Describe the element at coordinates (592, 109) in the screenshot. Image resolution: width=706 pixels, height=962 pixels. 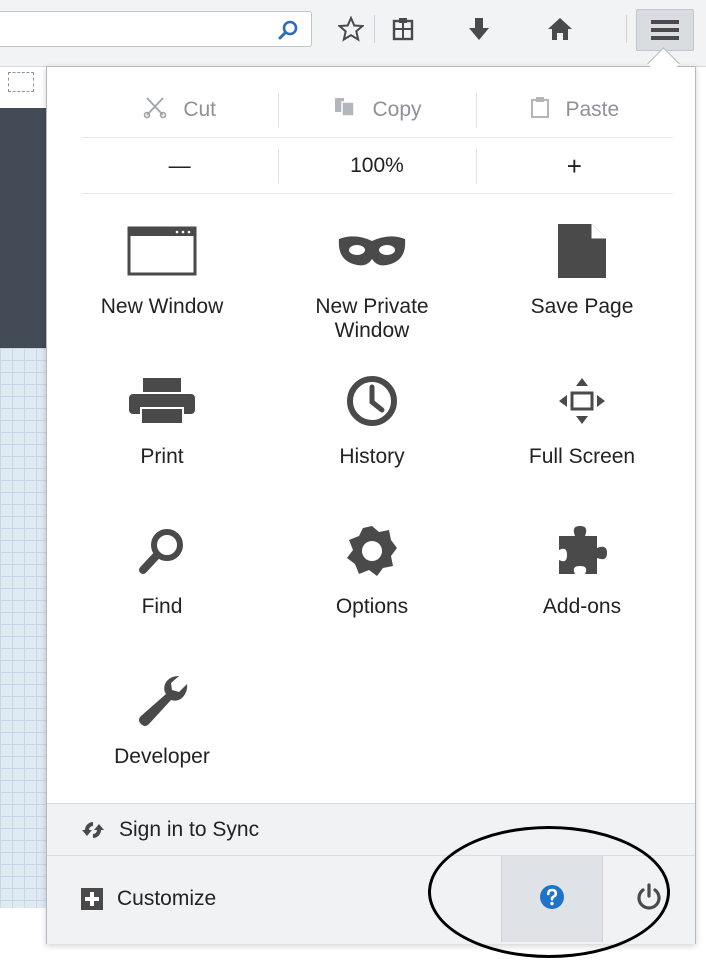
I see `paste-label: Paste` at that location.